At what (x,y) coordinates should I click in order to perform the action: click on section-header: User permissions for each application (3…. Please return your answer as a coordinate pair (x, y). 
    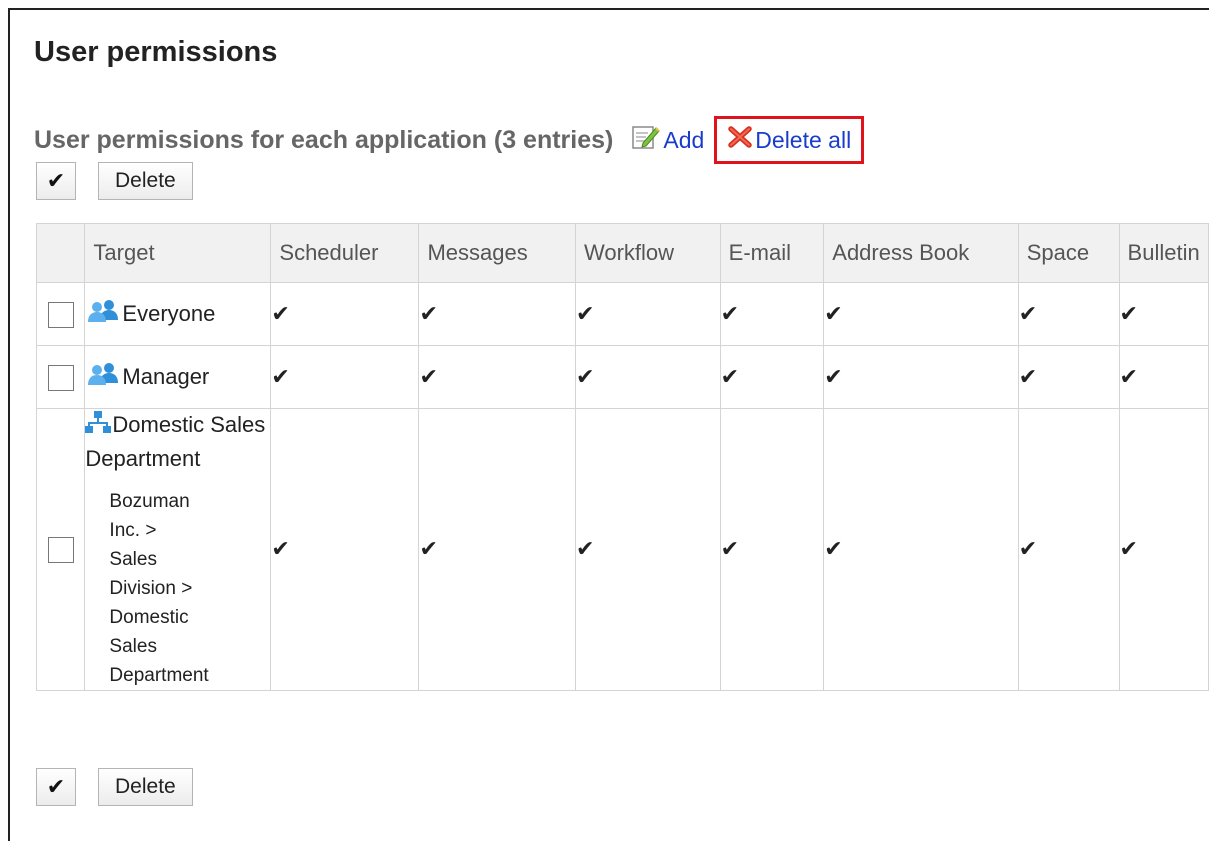
    Looking at the image, I should click on (449, 140).